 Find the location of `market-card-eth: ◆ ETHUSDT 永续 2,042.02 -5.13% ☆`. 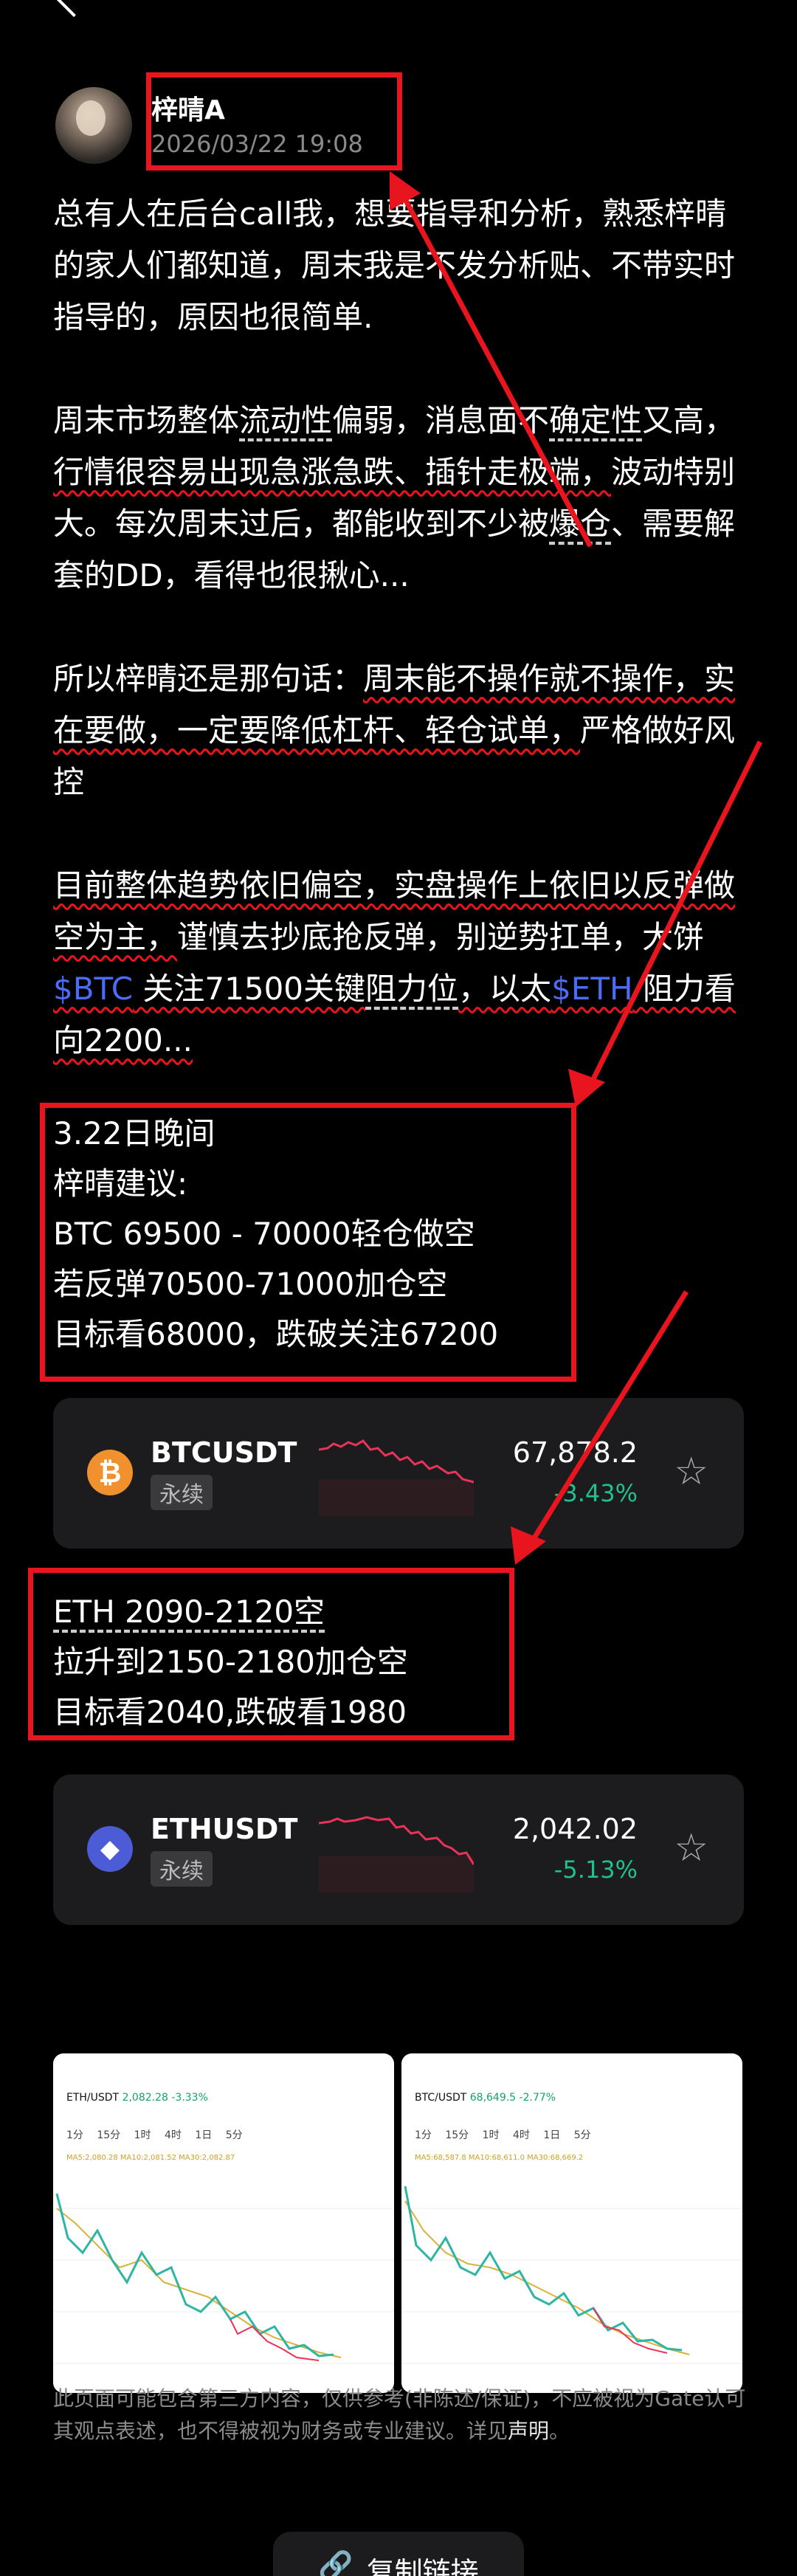

market-card-eth: ◆ ETHUSDT 永续 2,042.02 -5.13% ☆ is located at coordinates (398, 1850).